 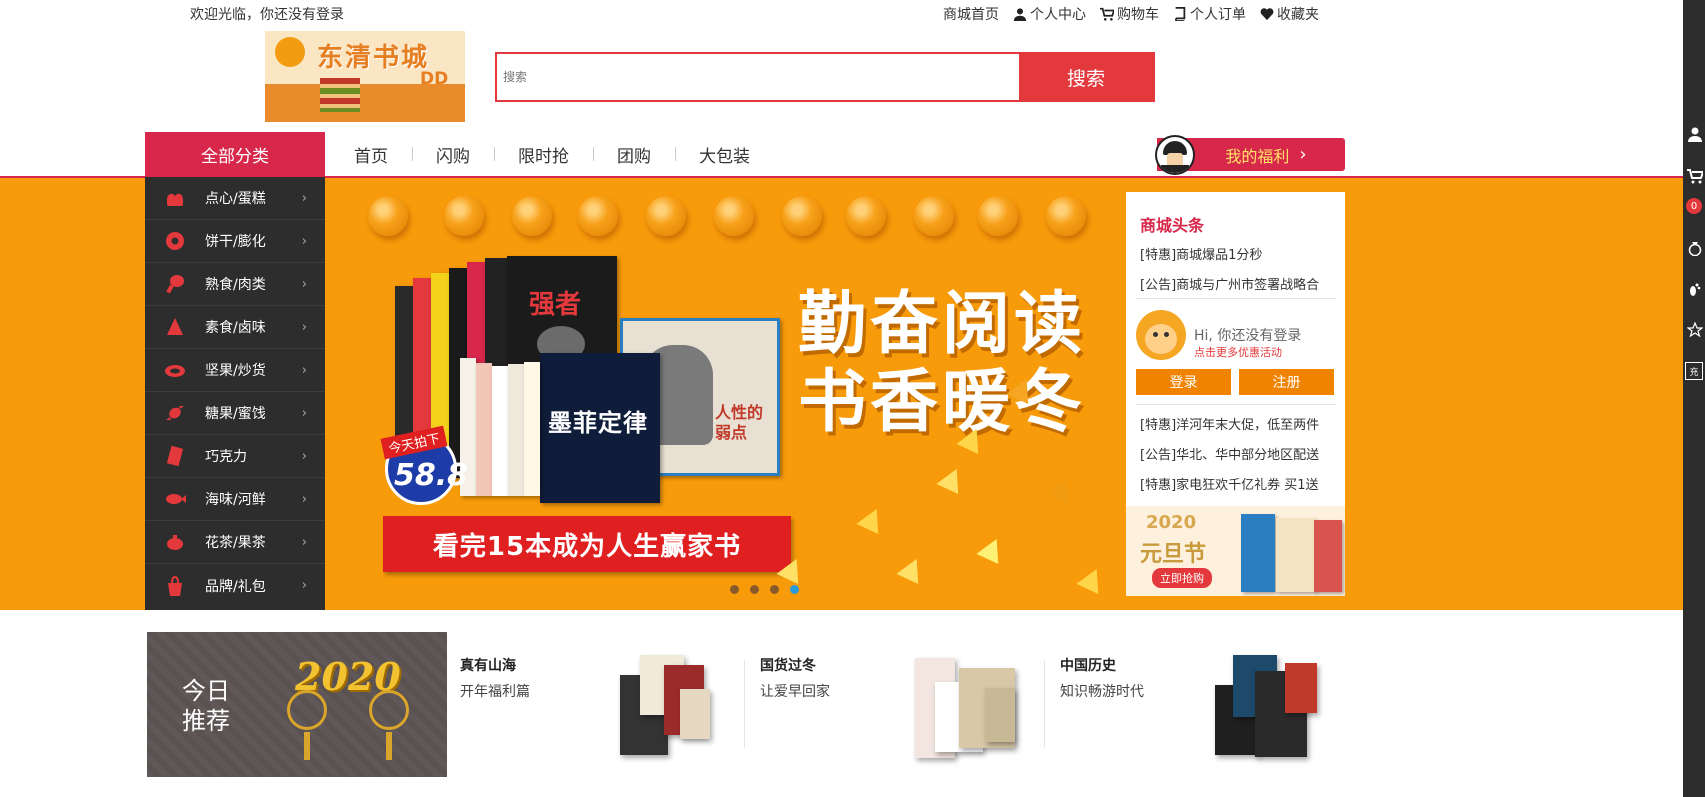 I want to click on leaf-icon, so click(x=175, y=327).